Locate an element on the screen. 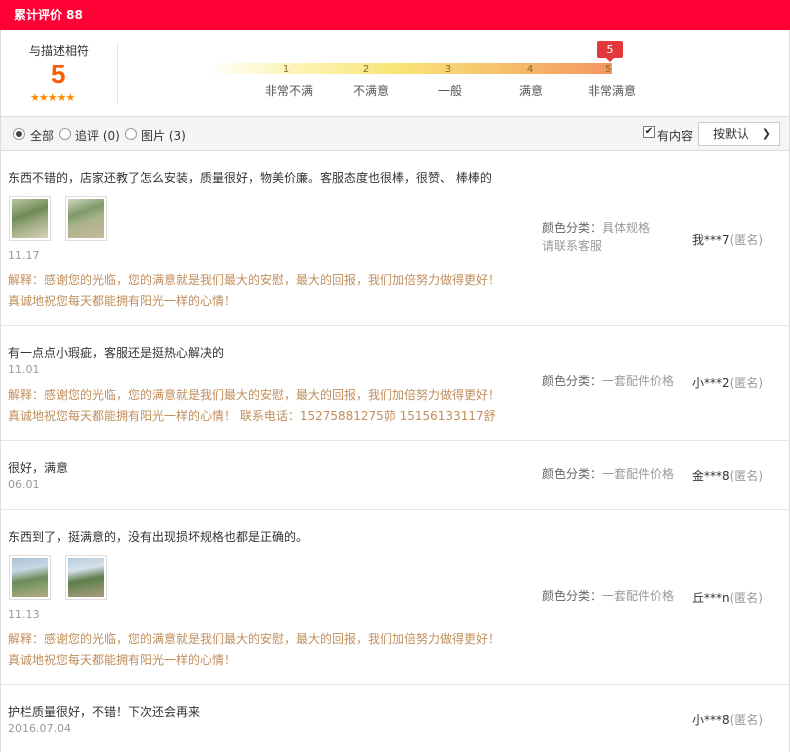 This screenshot has height=752, width=790. review-text: 有一点点小瑕疵，客服还是挺热心解决的 is located at coordinates (116, 353).